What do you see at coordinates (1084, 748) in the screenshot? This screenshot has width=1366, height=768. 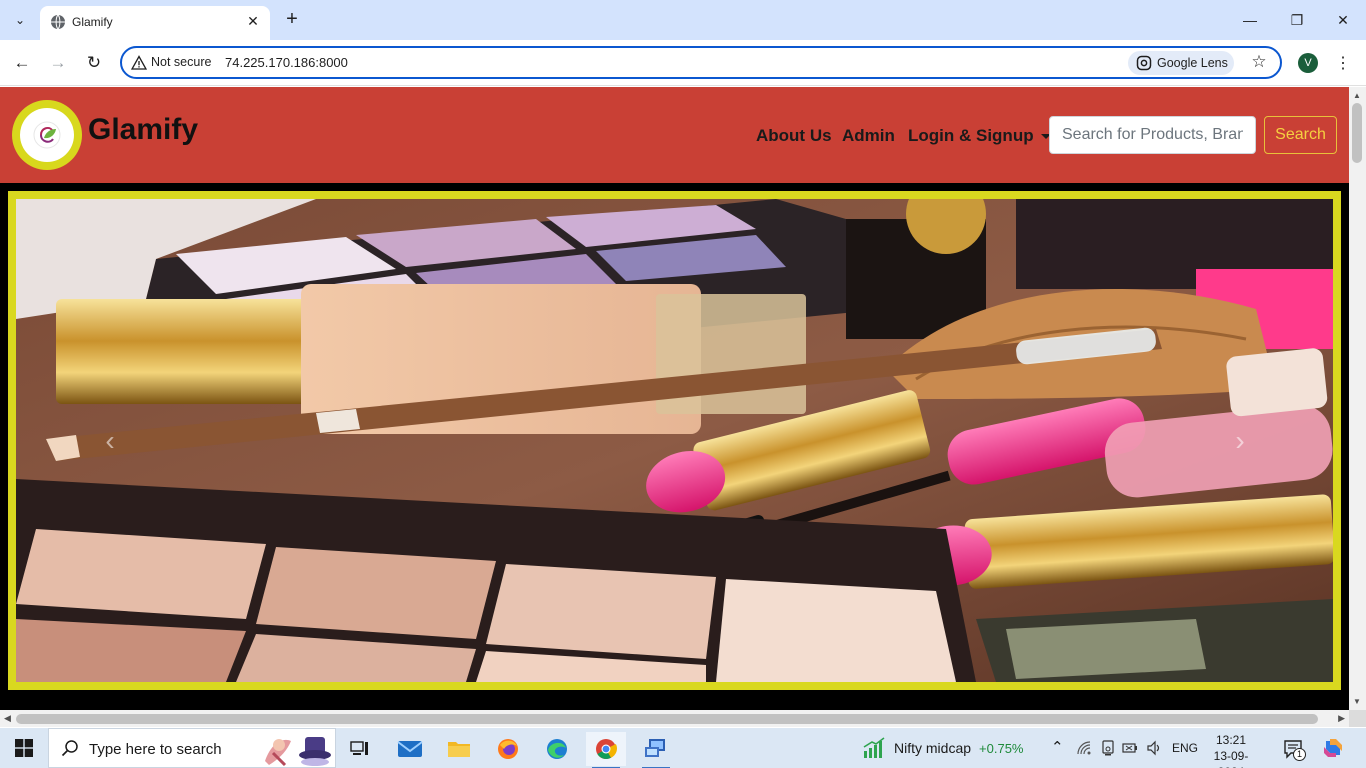 I see `network-icon` at bounding box center [1084, 748].